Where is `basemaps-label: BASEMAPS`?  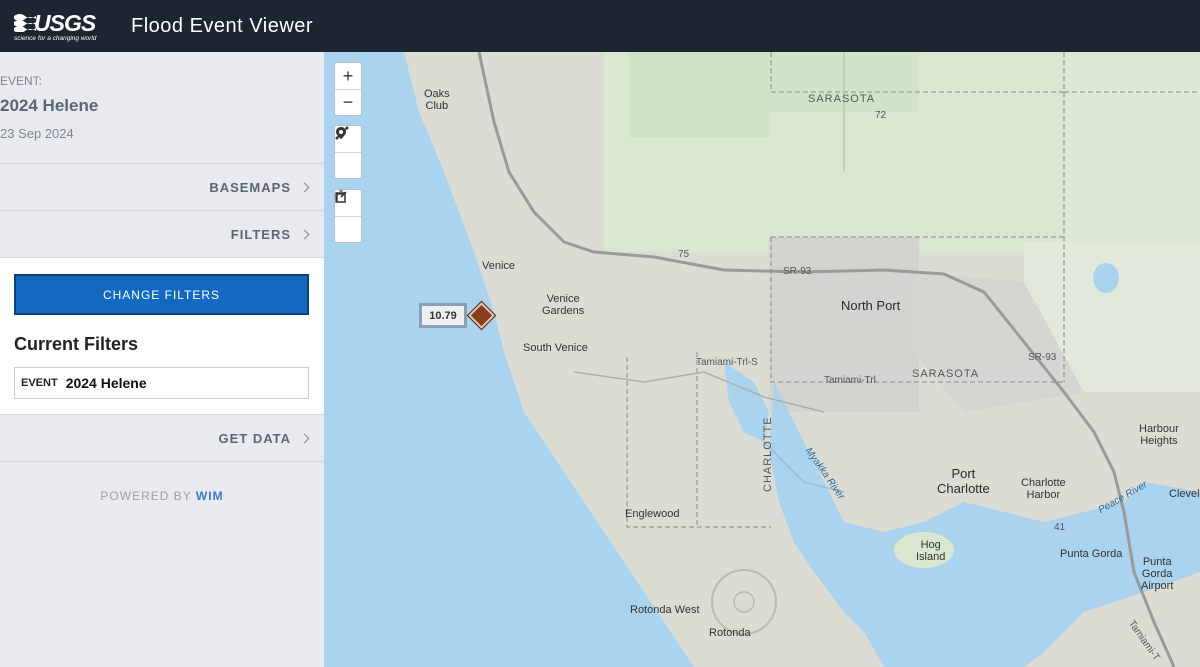
basemaps-label: BASEMAPS is located at coordinates (250, 187).